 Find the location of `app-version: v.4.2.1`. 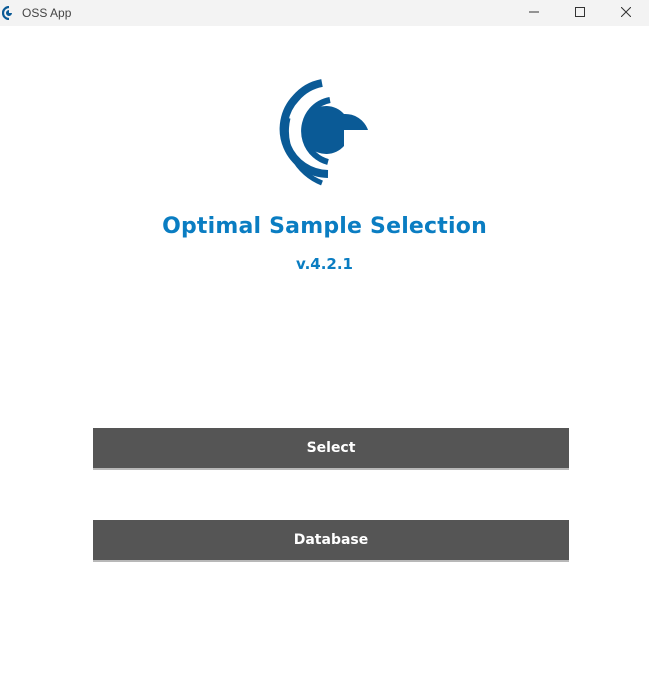

app-version: v.4.2.1 is located at coordinates (324, 264).